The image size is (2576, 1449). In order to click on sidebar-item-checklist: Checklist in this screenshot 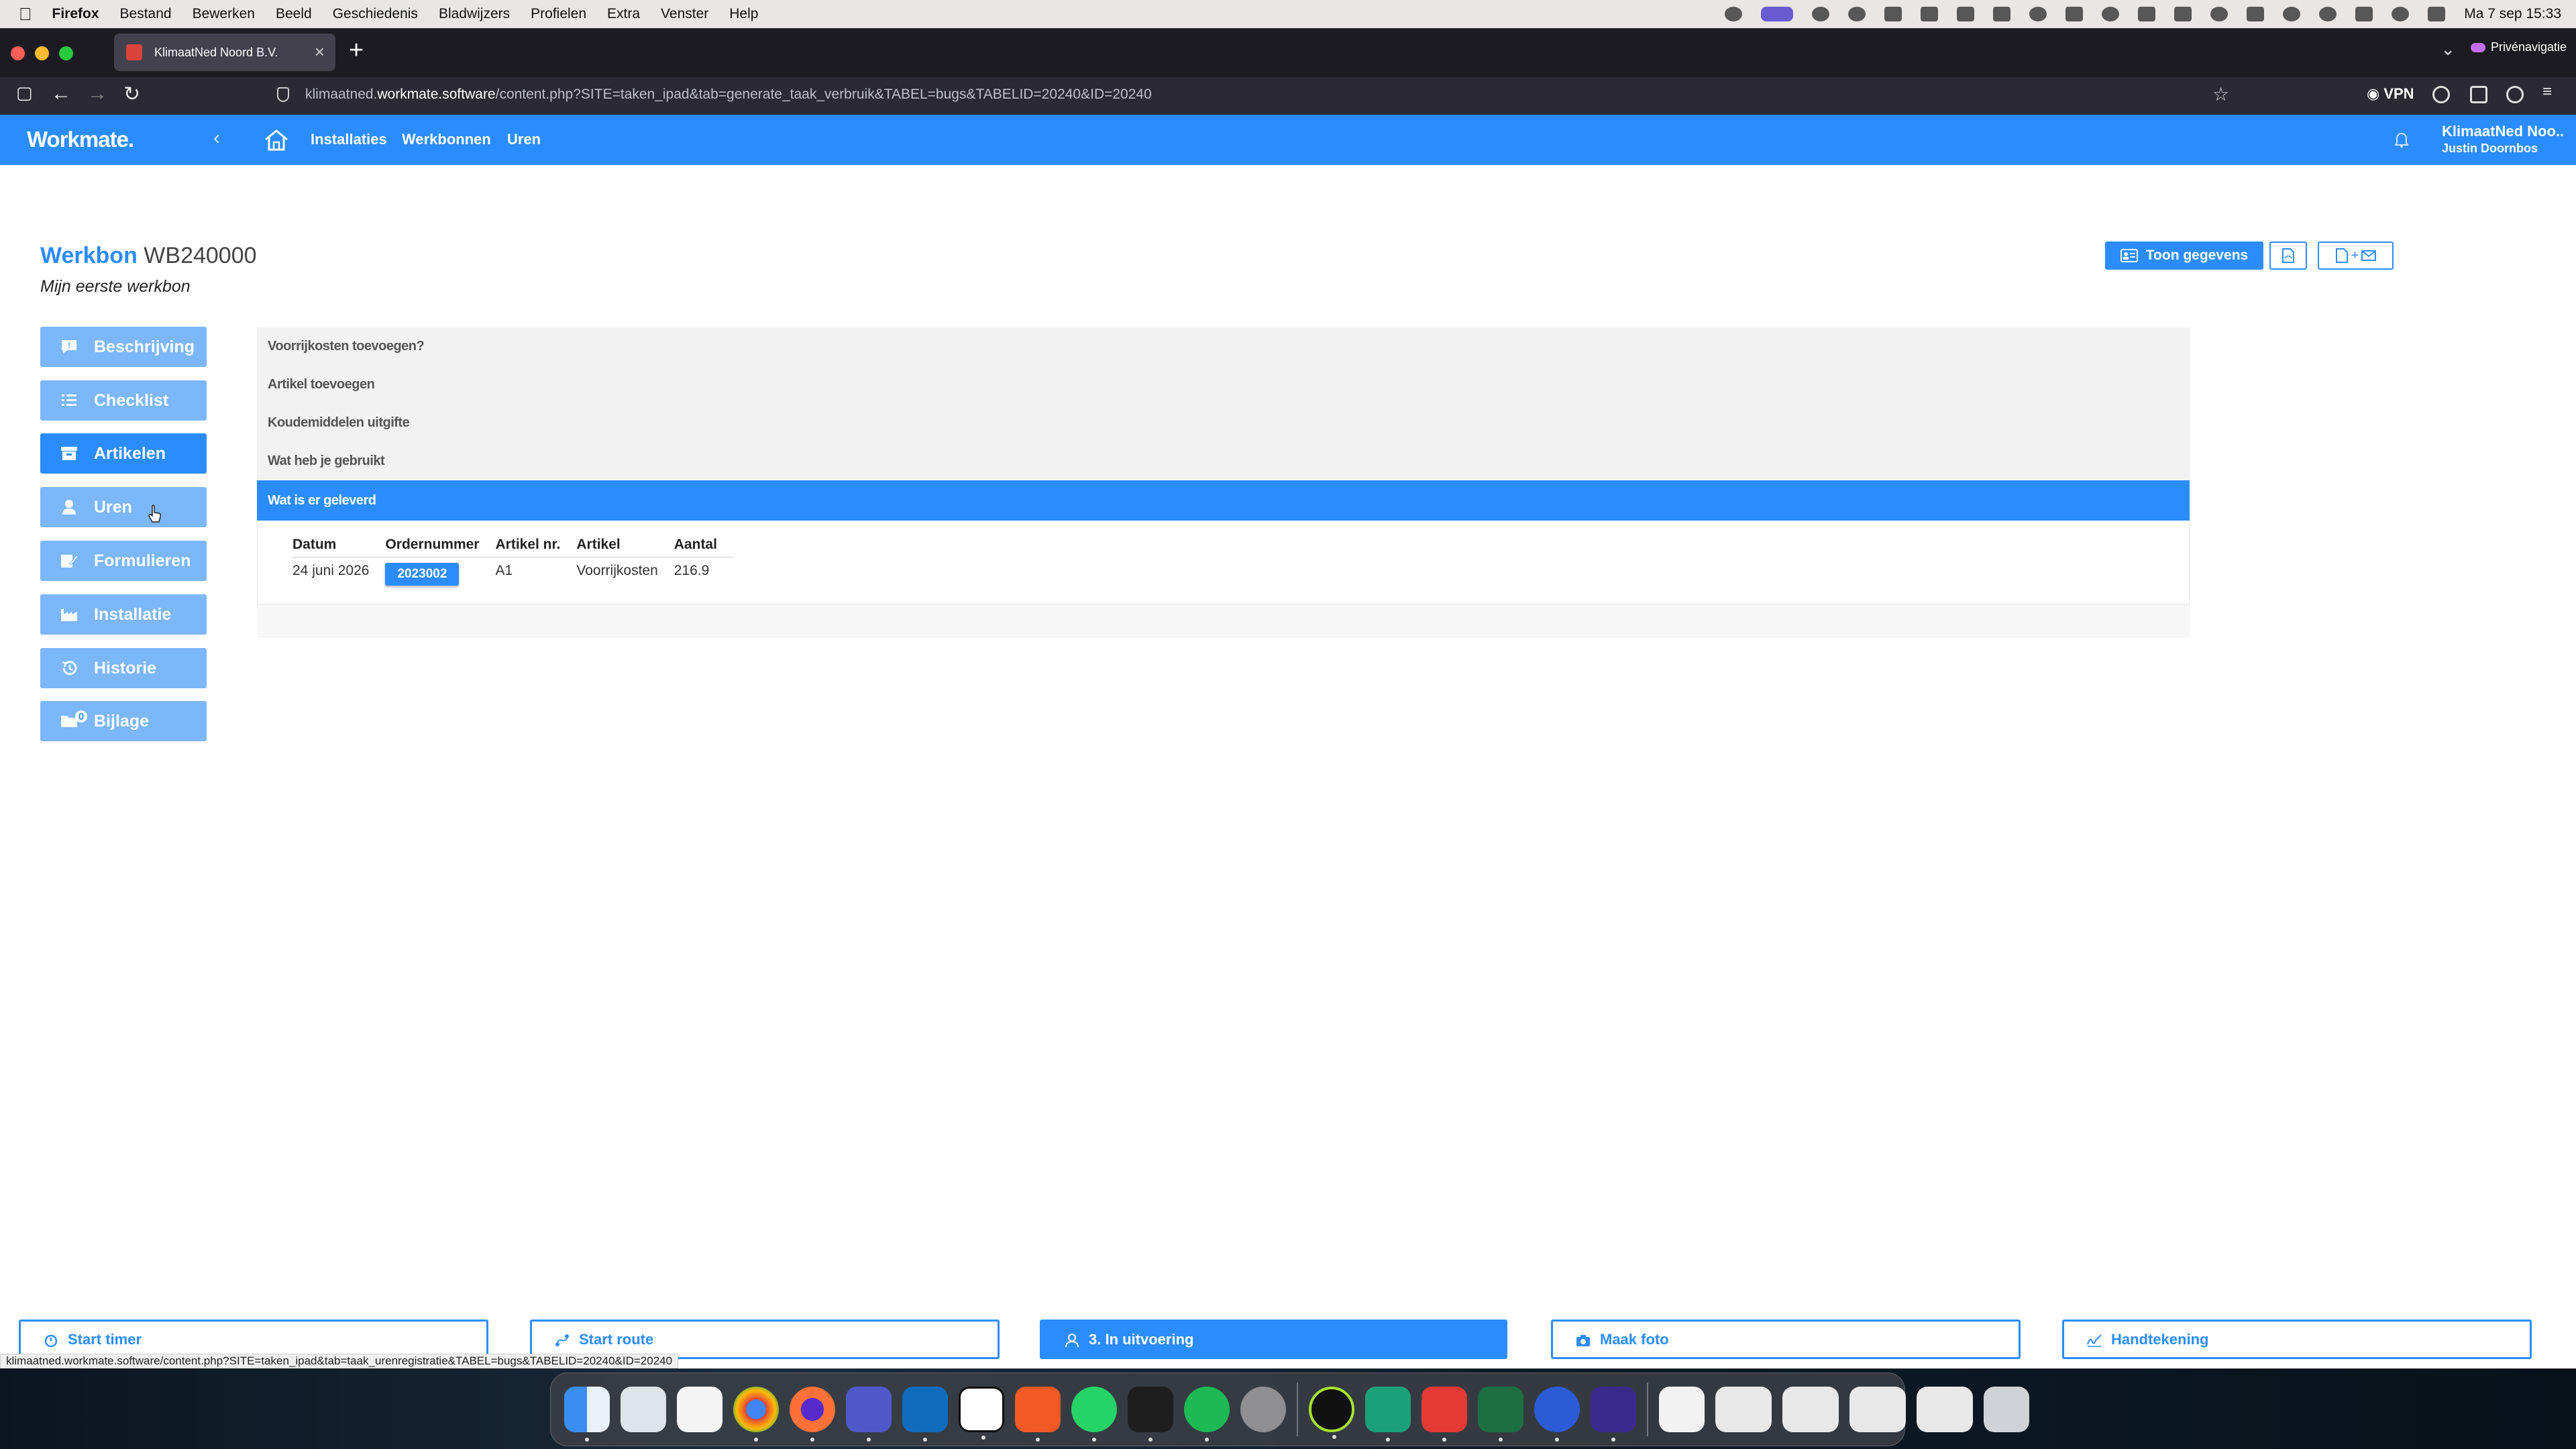, I will do `click(123, 400)`.